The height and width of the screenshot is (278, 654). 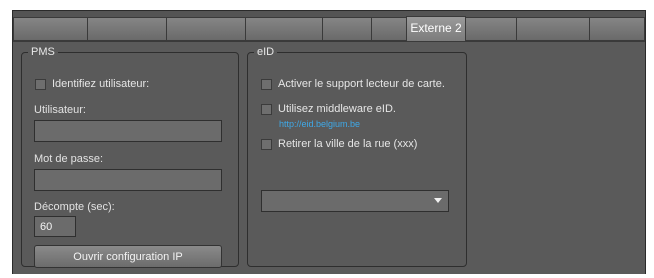 I want to click on remove-city-label: Retirer la ville de la rue (xxx), so click(x=348, y=144).